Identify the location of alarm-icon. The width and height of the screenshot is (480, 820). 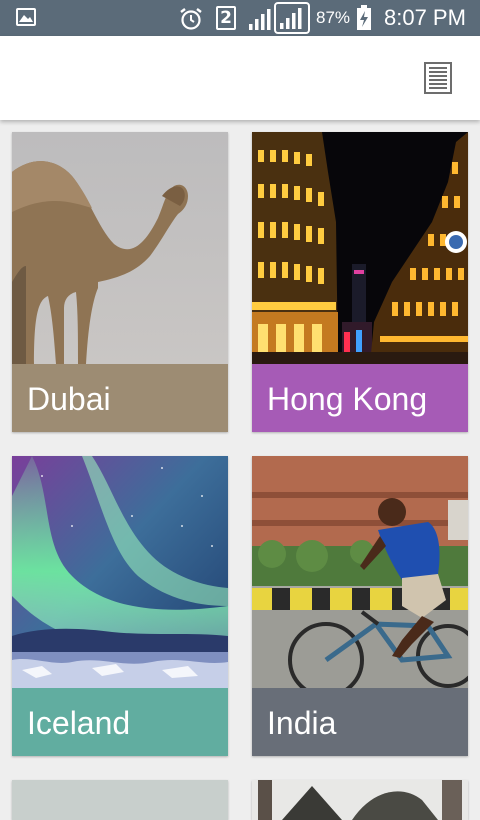
(191, 21).